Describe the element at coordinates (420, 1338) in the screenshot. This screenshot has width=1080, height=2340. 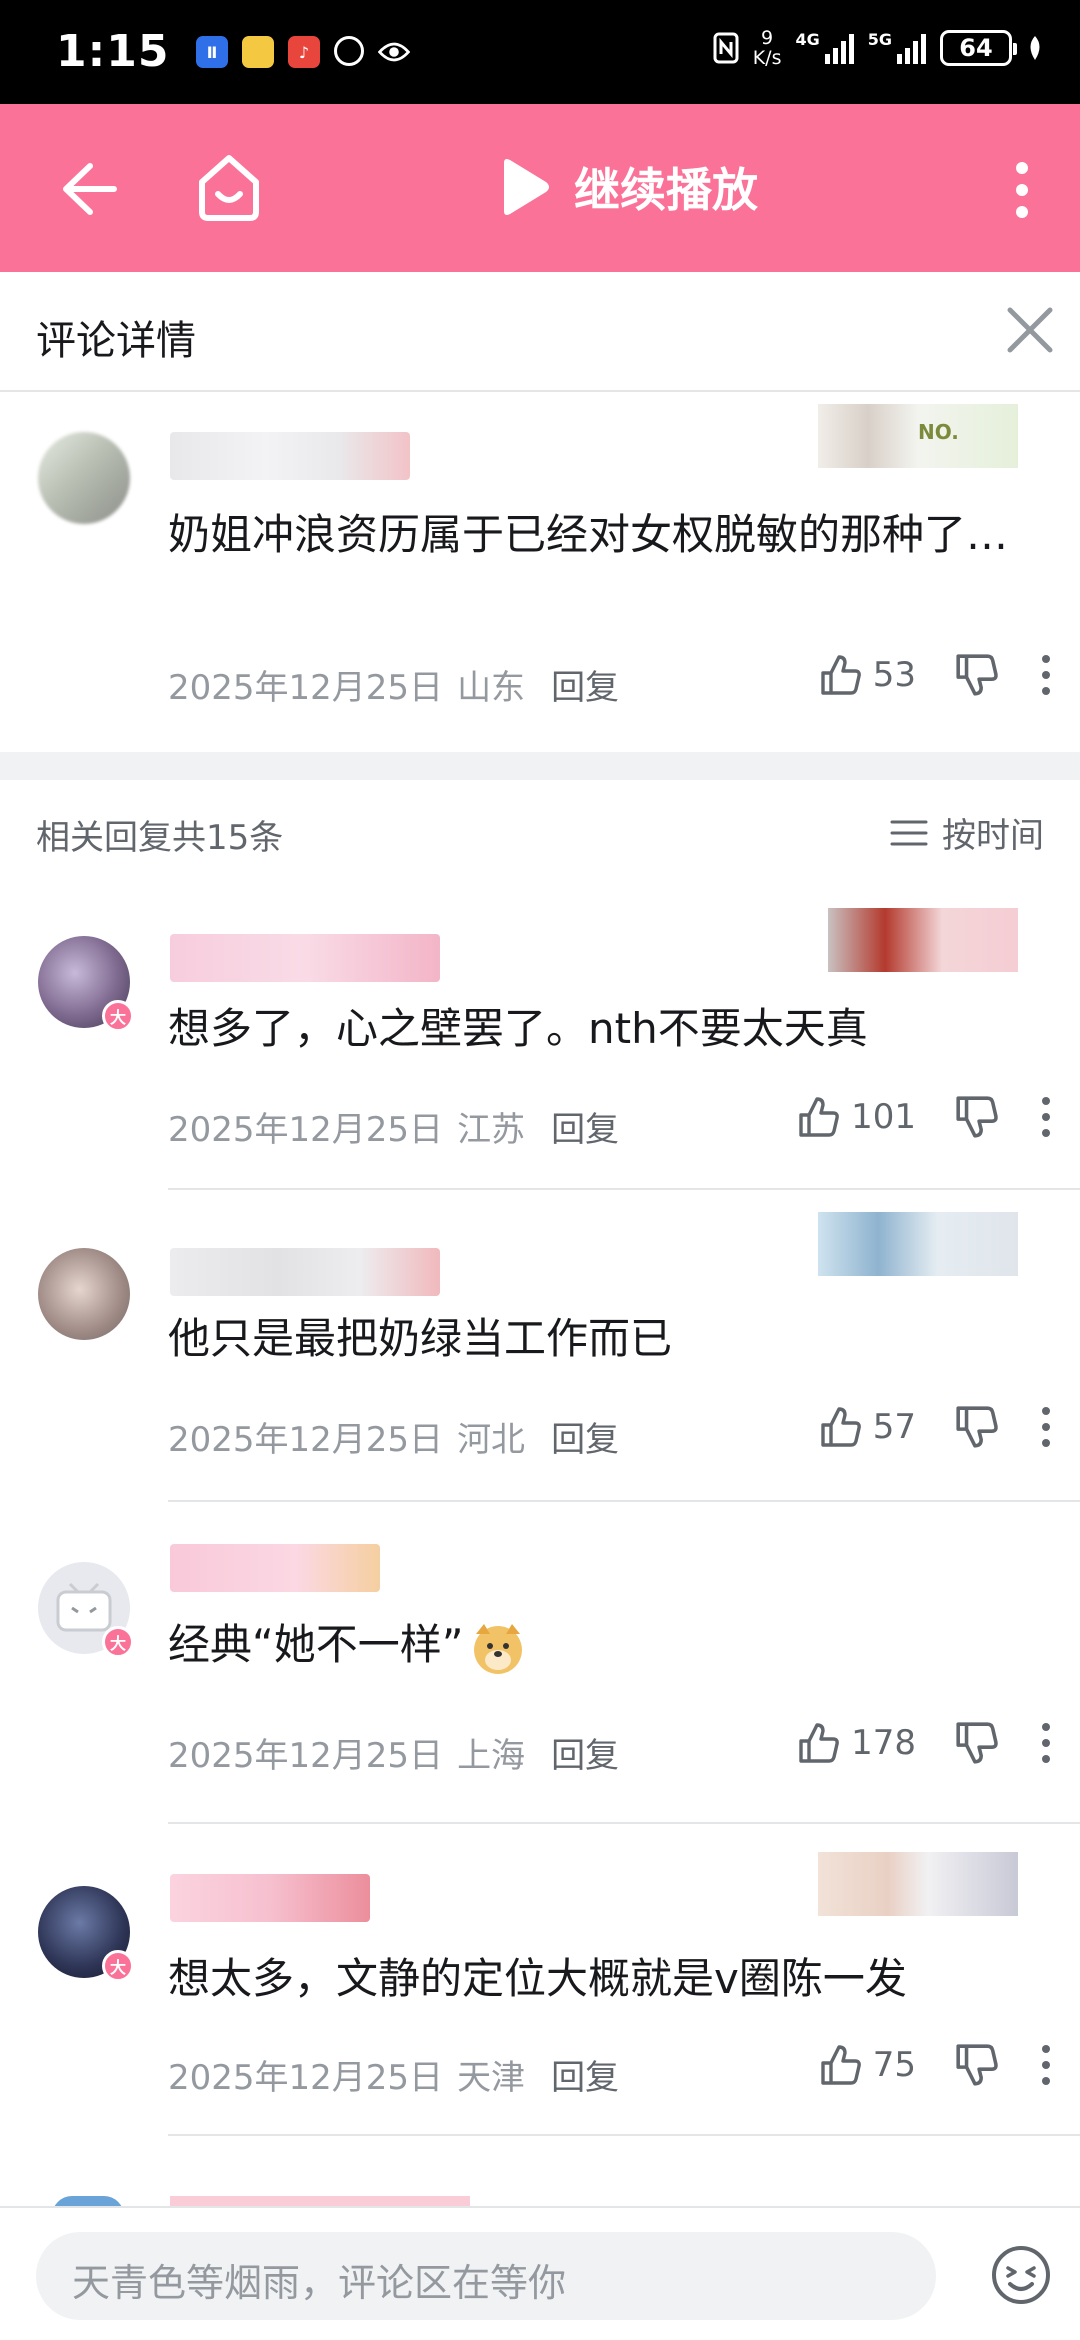
I see `comment-text: 他只是最把奶绿当工作而已` at that location.